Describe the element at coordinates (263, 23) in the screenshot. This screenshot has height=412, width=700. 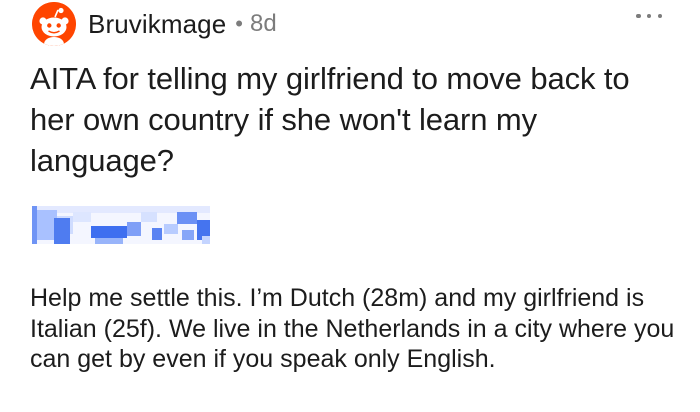
I see `post-age: 8d` at that location.